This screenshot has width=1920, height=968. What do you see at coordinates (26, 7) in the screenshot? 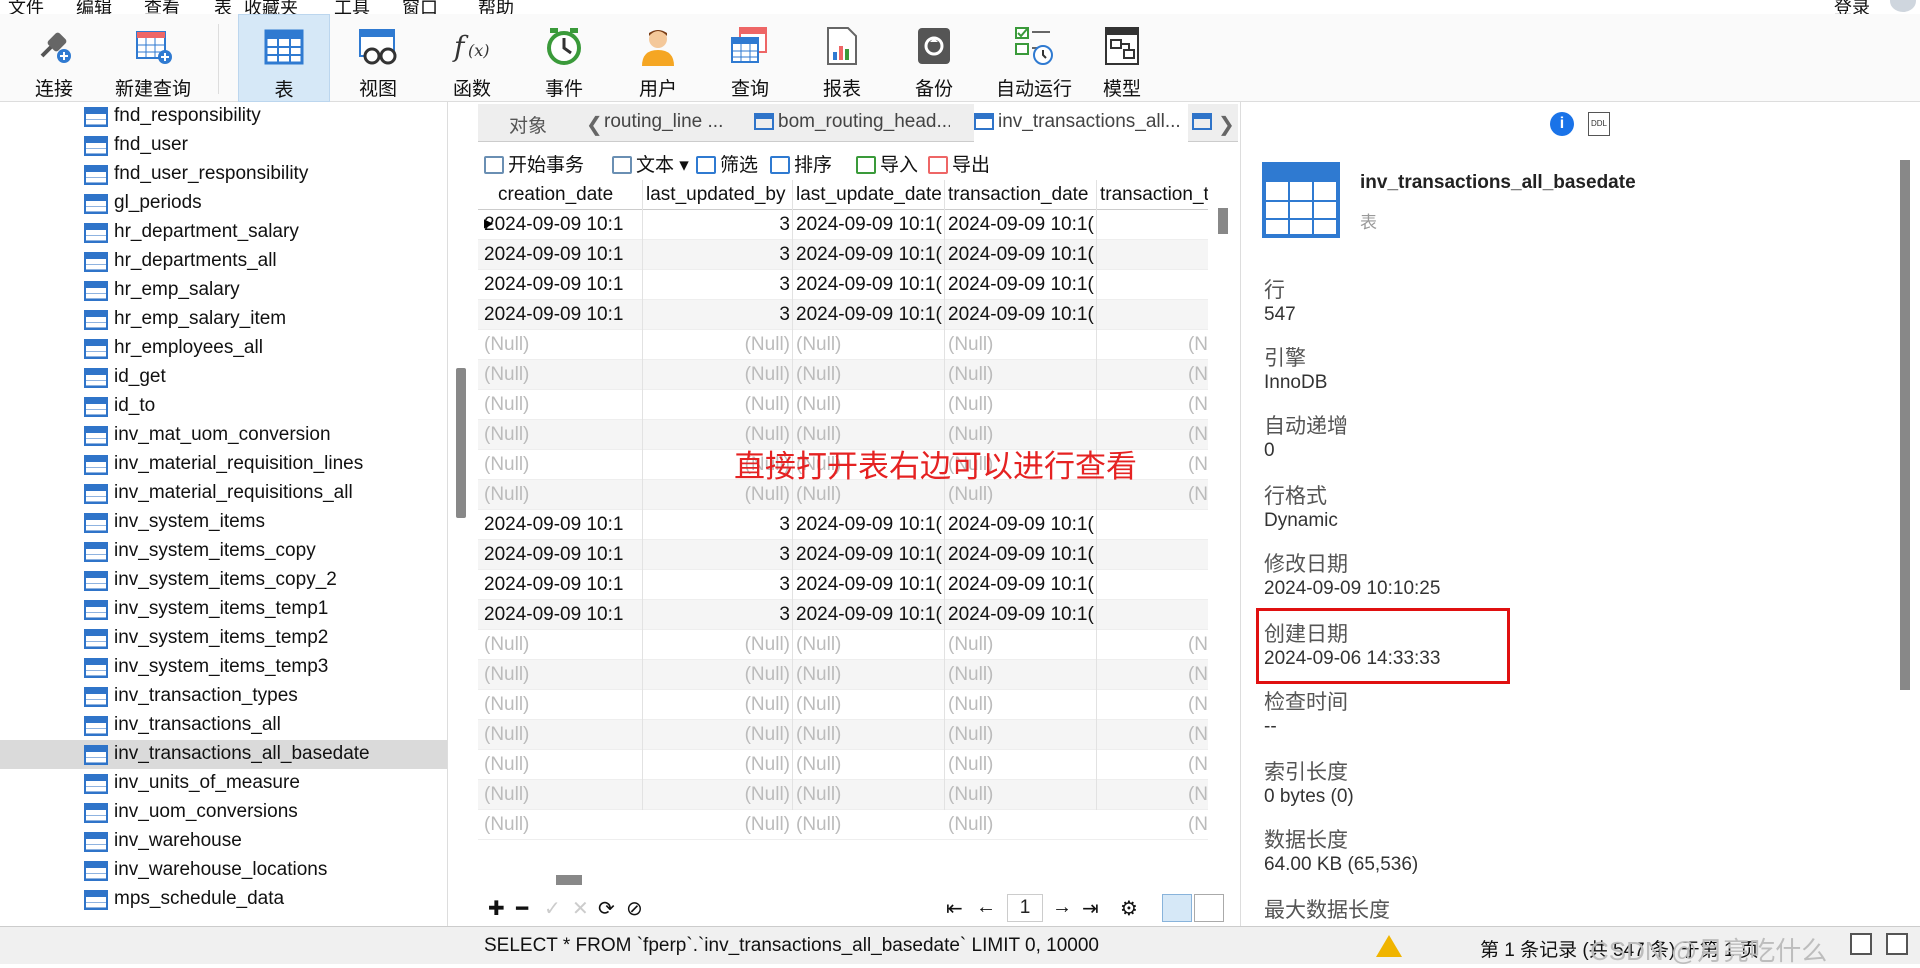
I see `menu-file: 文件` at bounding box center [26, 7].